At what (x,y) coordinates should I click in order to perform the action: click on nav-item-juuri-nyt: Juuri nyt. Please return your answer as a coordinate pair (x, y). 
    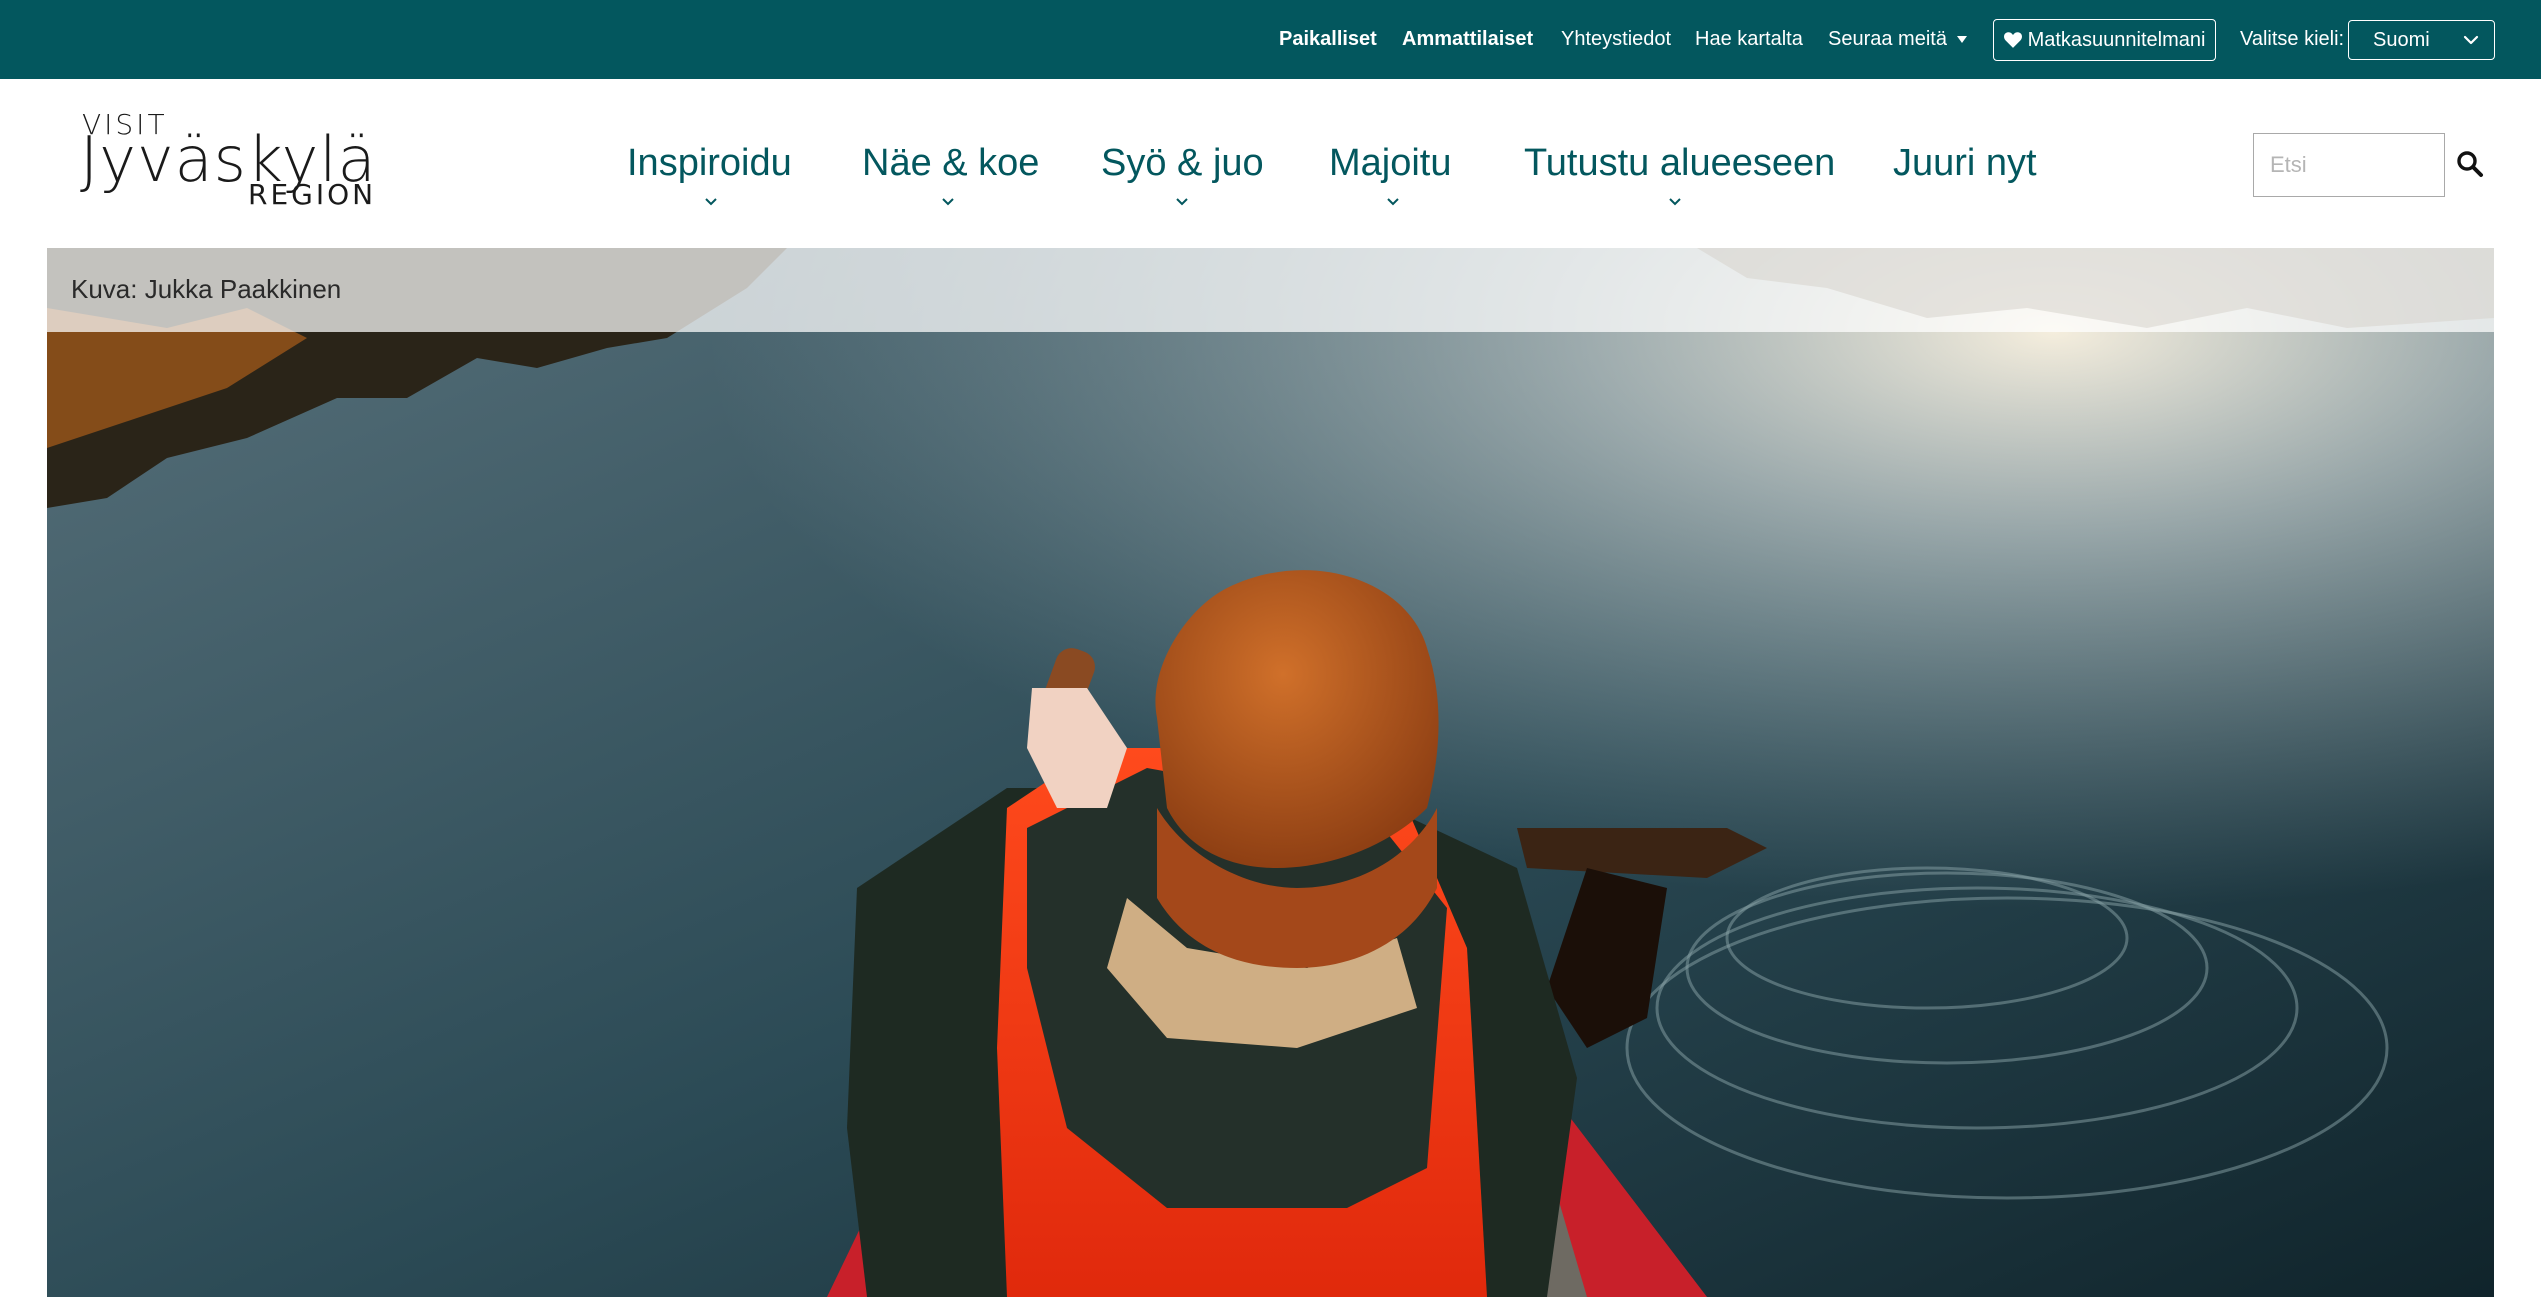
    Looking at the image, I should click on (1965, 163).